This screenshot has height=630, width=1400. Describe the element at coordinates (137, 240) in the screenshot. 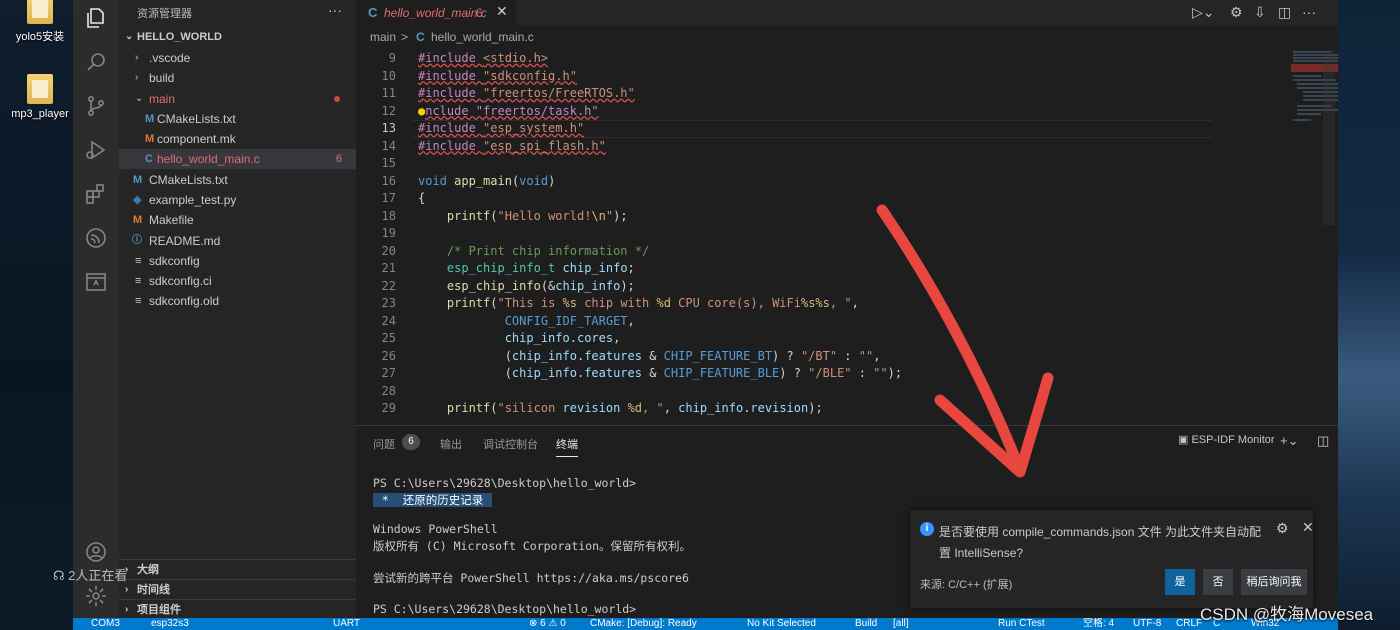

I see `info-file-icon: ⓘ` at that location.